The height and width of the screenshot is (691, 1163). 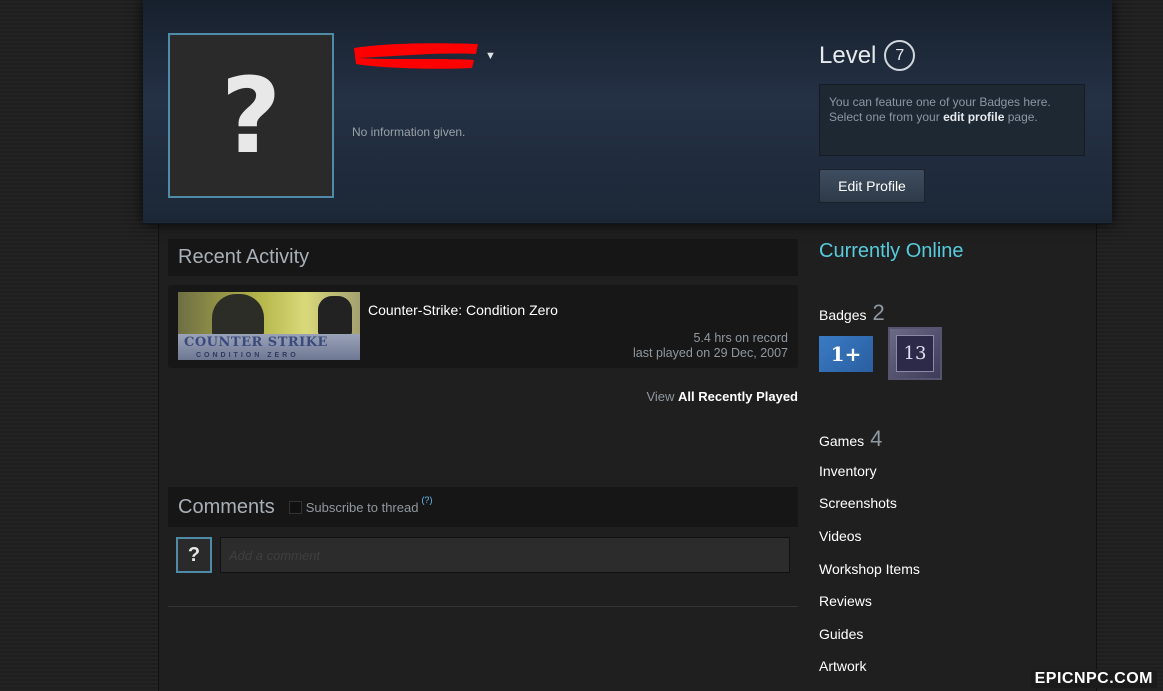 What do you see at coordinates (900, 55) in the screenshot?
I see `level-badge: 7` at bounding box center [900, 55].